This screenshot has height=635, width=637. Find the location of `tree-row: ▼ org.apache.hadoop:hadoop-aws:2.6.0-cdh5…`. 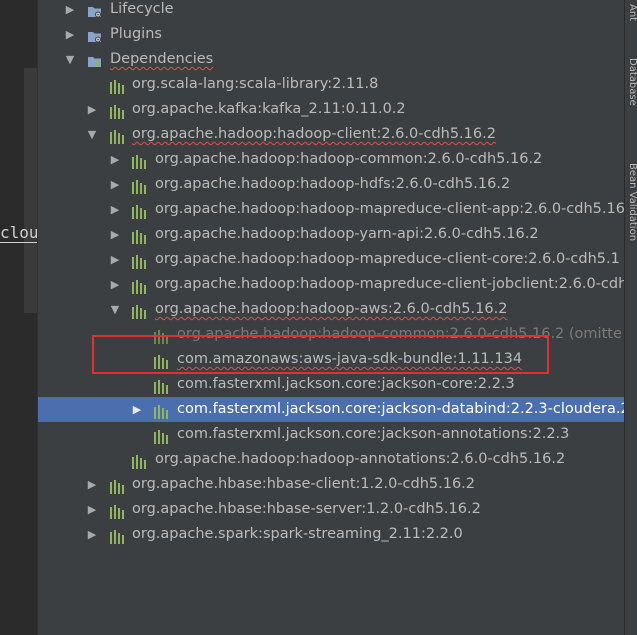

tree-row: ▼ org.apache.hadoop:hadoop-aws:2.6.0-cdh5… is located at coordinates (331, 309).